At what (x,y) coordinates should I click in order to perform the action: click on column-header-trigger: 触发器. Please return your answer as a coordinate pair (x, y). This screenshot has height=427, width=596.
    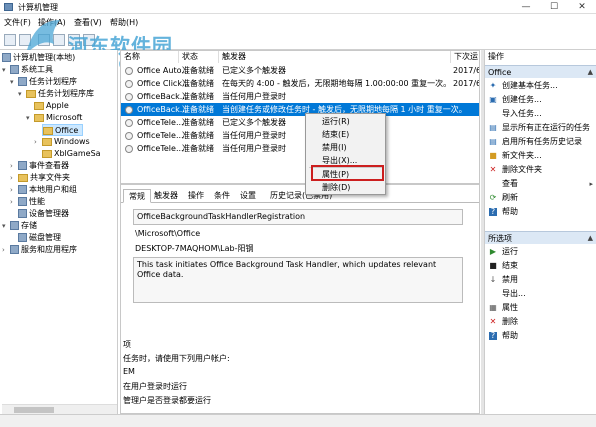
    Looking at the image, I should click on (335, 57).